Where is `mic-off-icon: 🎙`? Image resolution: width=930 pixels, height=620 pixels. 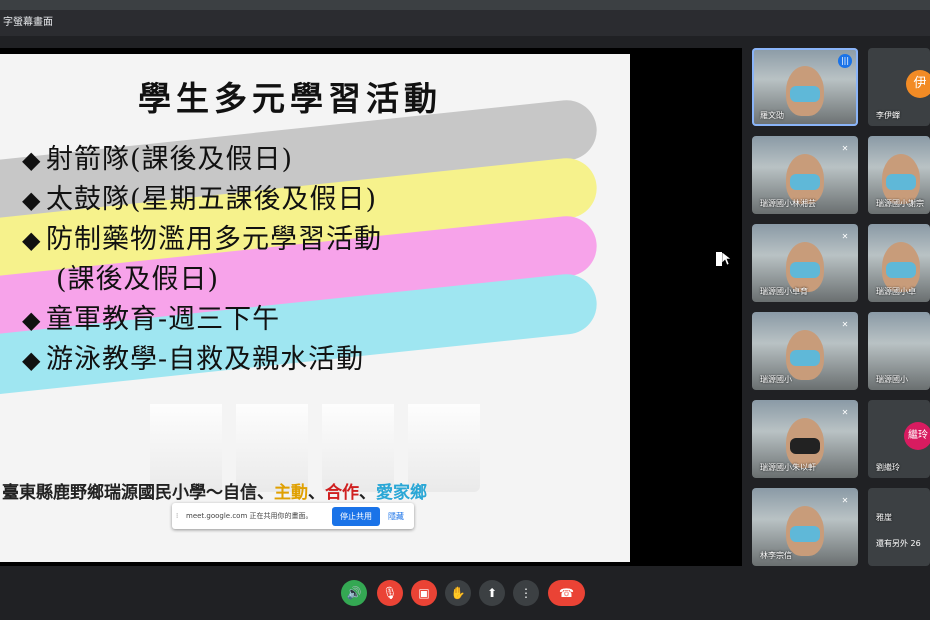 mic-off-icon: 🎙 is located at coordinates (390, 593).